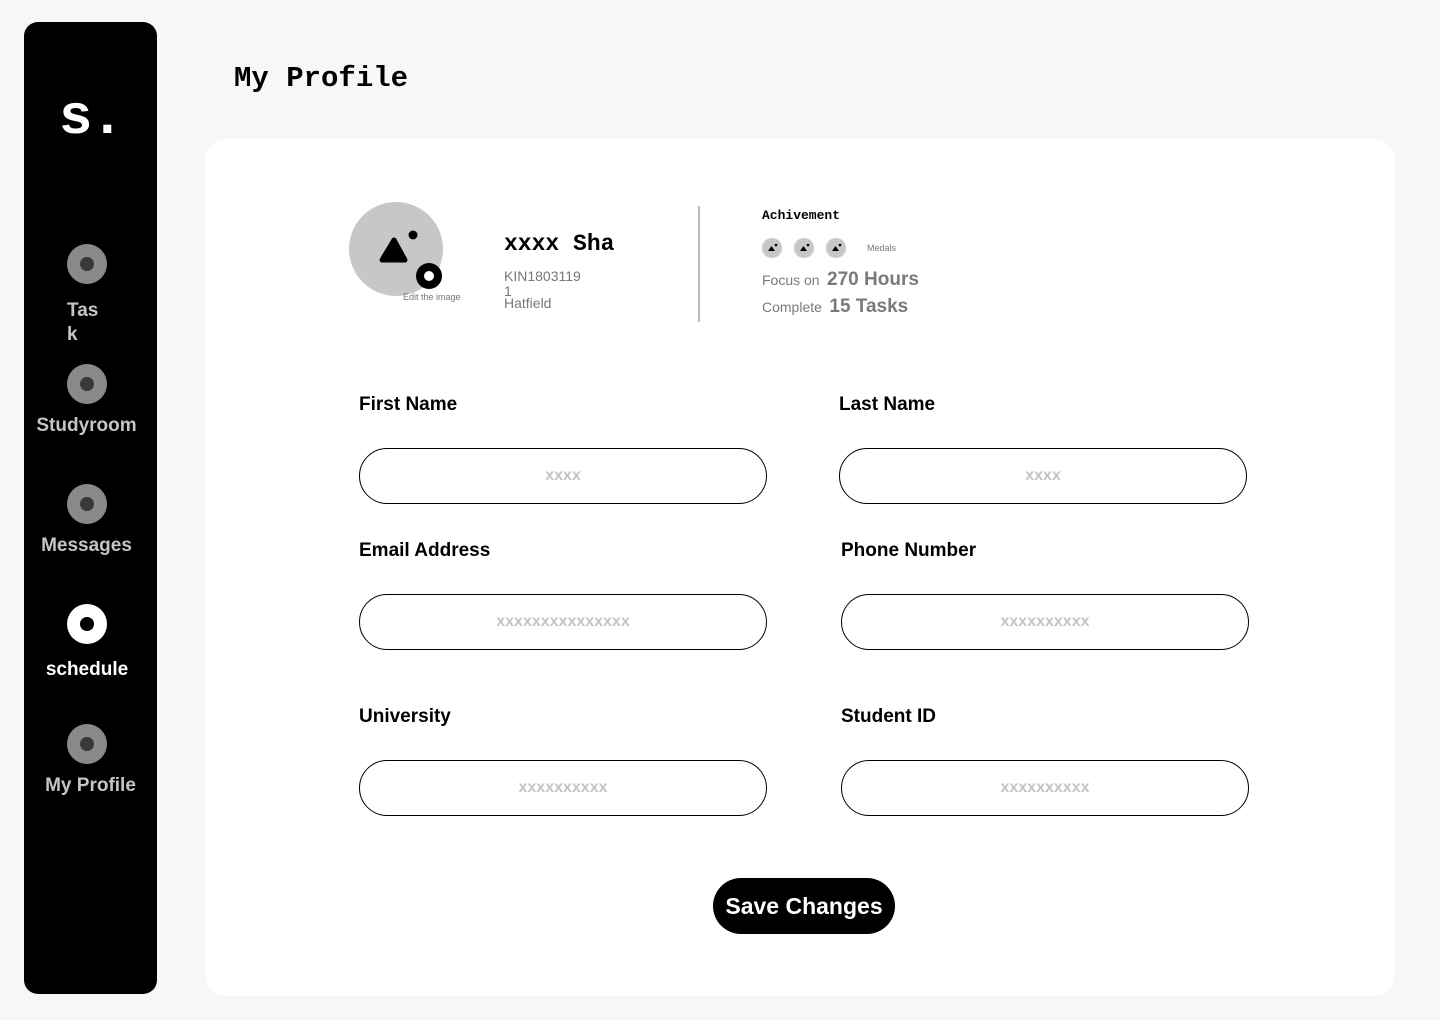  Describe the element at coordinates (563, 788) in the screenshot. I see `university-input` at that location.